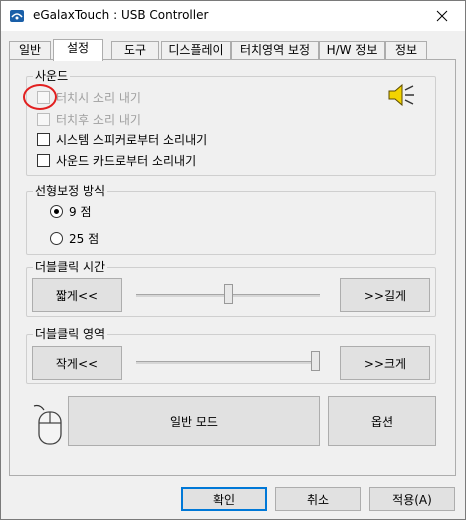 This screenshot has height=520, width=466. What do you see at coordinates (132, 139) in the screenshot?
I see `system-speaker-label: 시스템 스피커로부터 소리내기` at bounding box center [132, 139].